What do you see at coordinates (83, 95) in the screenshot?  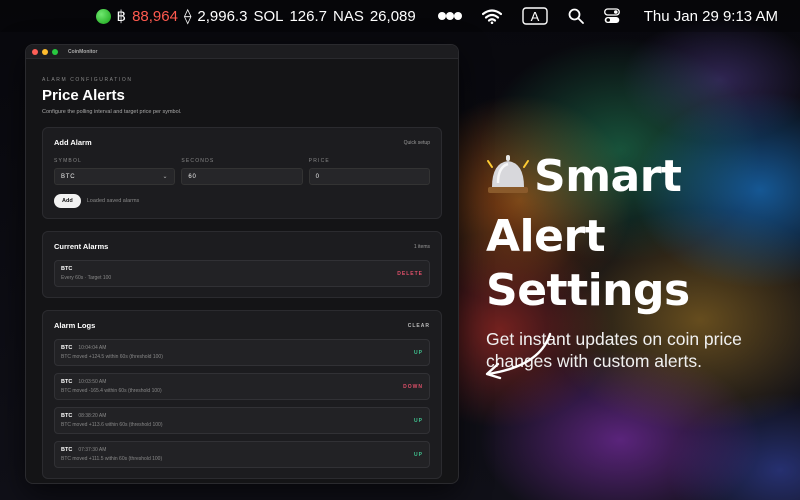 I see `page-title: Price Alerts` at bounding box center [83, 95].